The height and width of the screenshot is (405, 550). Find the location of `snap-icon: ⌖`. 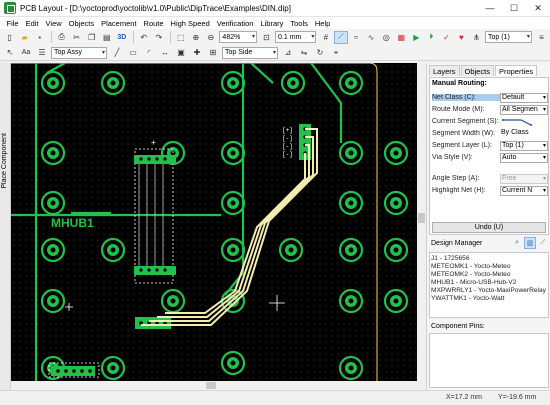

snap-icon: ⌖ is located at coordinates (336, 52).